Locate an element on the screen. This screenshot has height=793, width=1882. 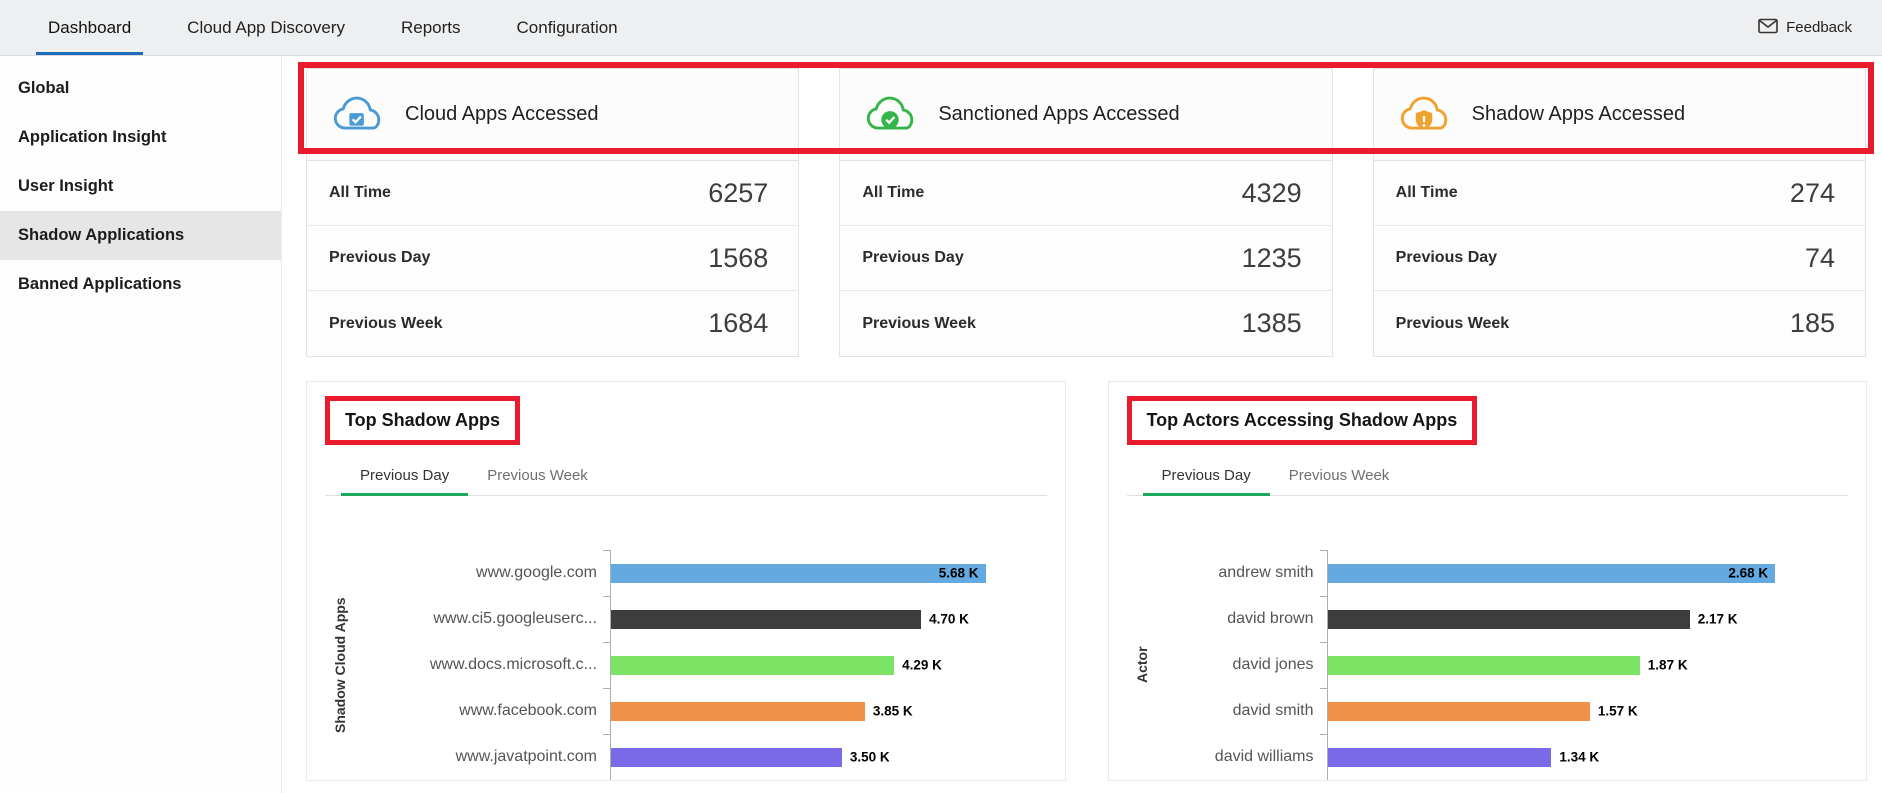
bar-track: 5.68 K is located at coordinates (825, 573).